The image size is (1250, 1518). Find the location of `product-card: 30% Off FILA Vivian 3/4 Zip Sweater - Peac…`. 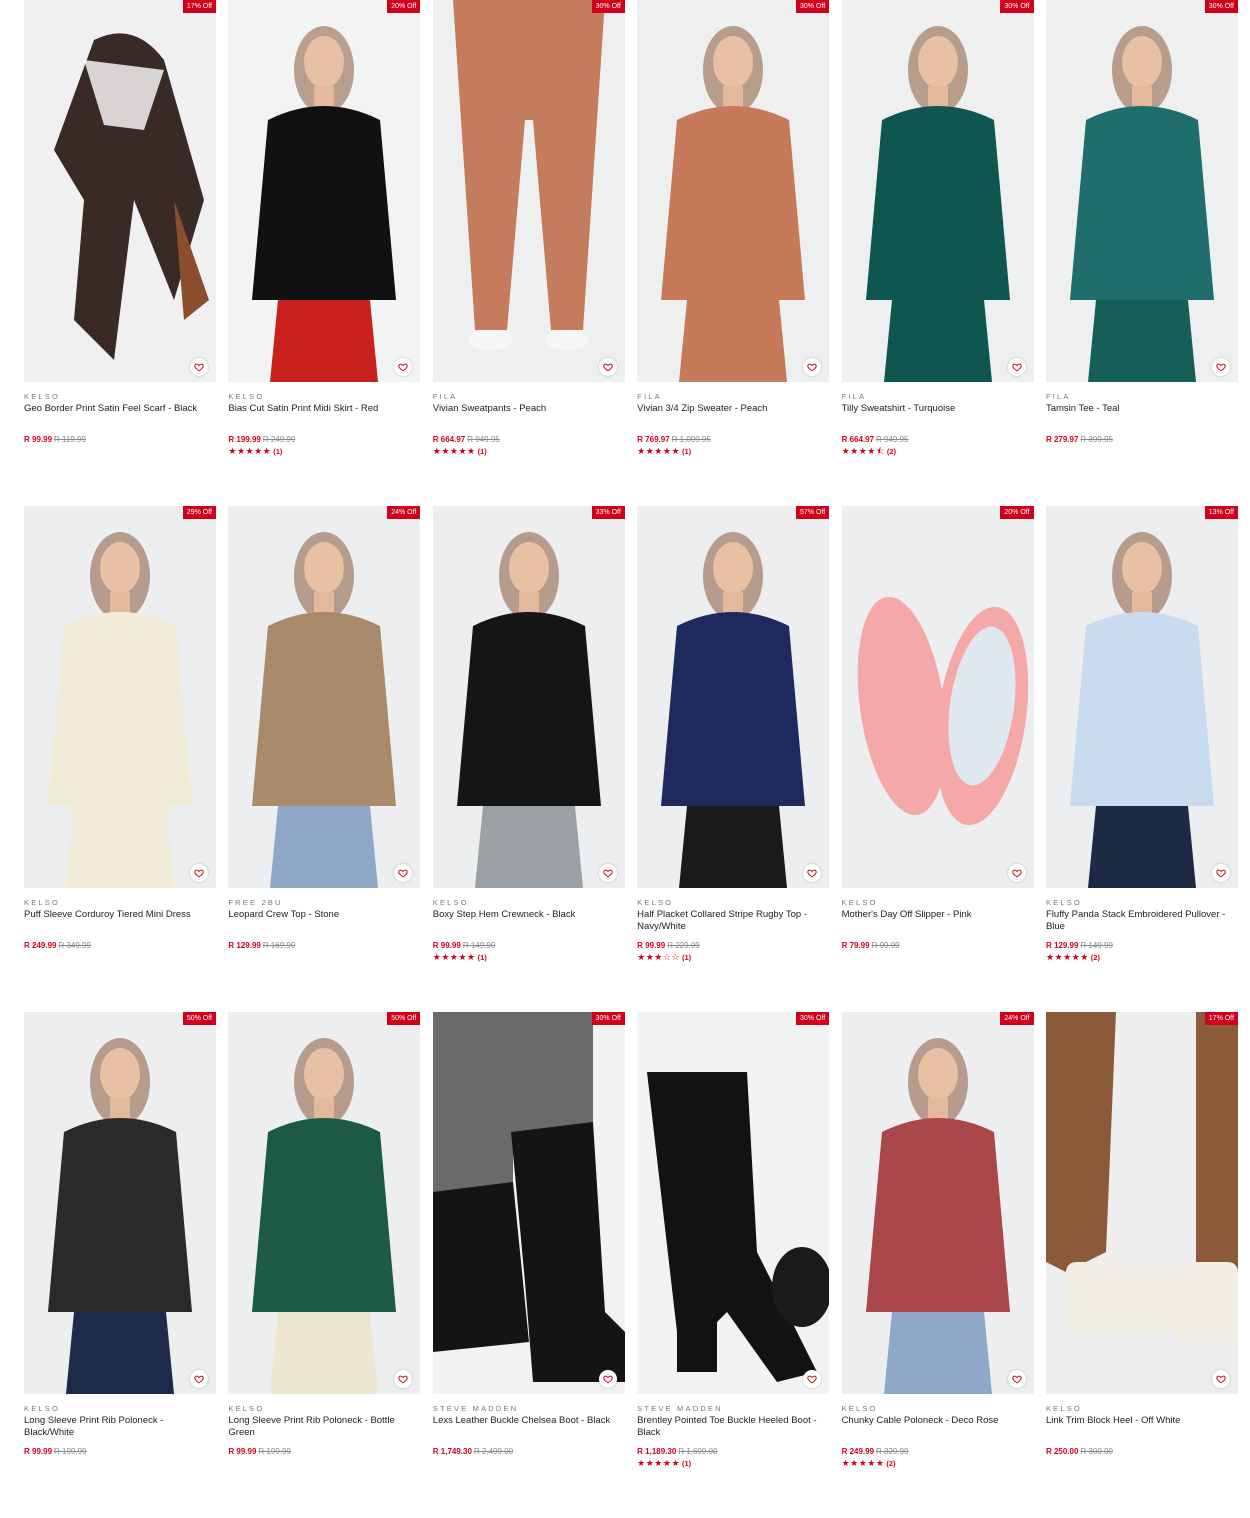

product-card: 30% Off FILA Vivian 3/4 Zip Sweater - Peac… is located at coordinates (733, 253).